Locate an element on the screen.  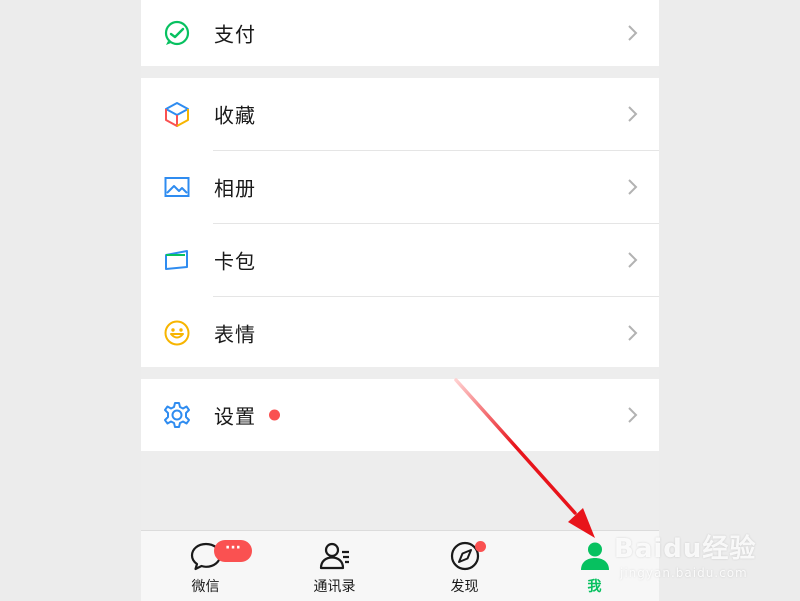
unread-badge: ··· is located at coordinates (233, 551).